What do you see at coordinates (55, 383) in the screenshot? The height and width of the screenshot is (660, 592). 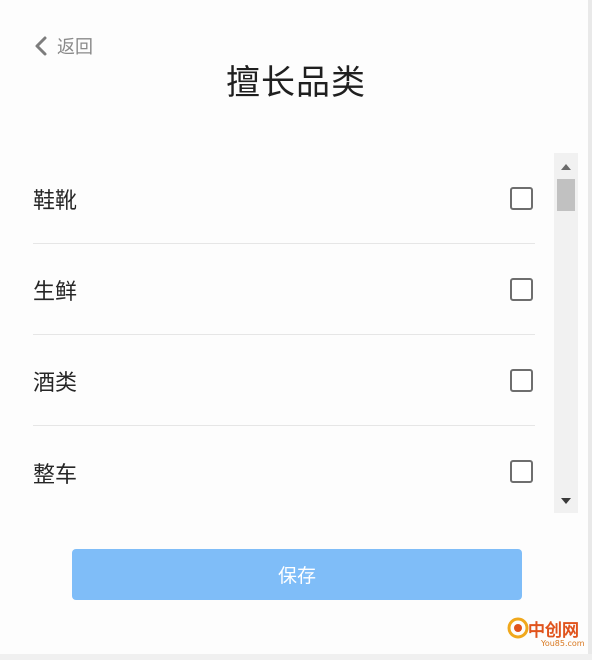 I see `category-label: 酒类` at bounding box center [55, 383].